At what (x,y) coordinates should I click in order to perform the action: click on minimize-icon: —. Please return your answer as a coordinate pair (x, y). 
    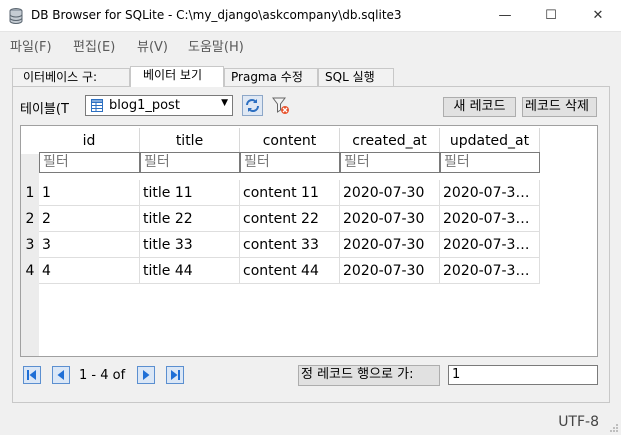
    Looking at the image, I should click on (505, 15).